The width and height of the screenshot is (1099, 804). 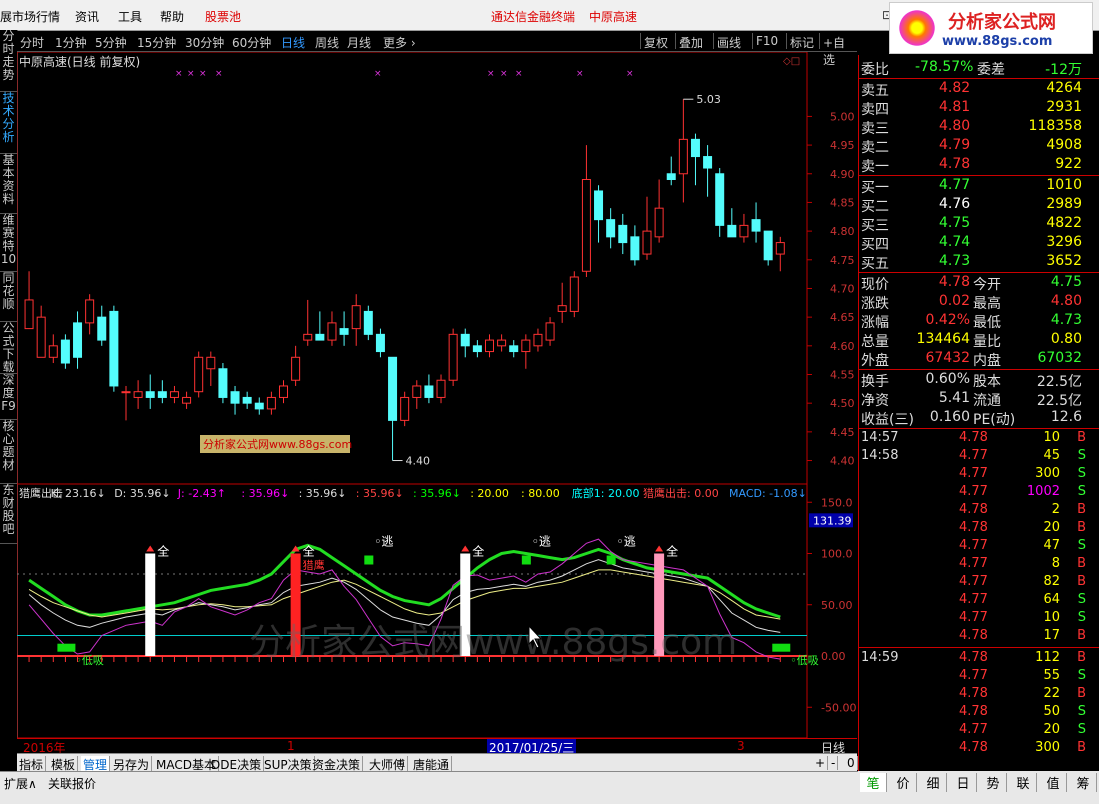 What do you see at coordinates (1059, 382) in the screenshot?
I see `stat2-value-2: 22.5亿` at bounding box center [1059, 382].